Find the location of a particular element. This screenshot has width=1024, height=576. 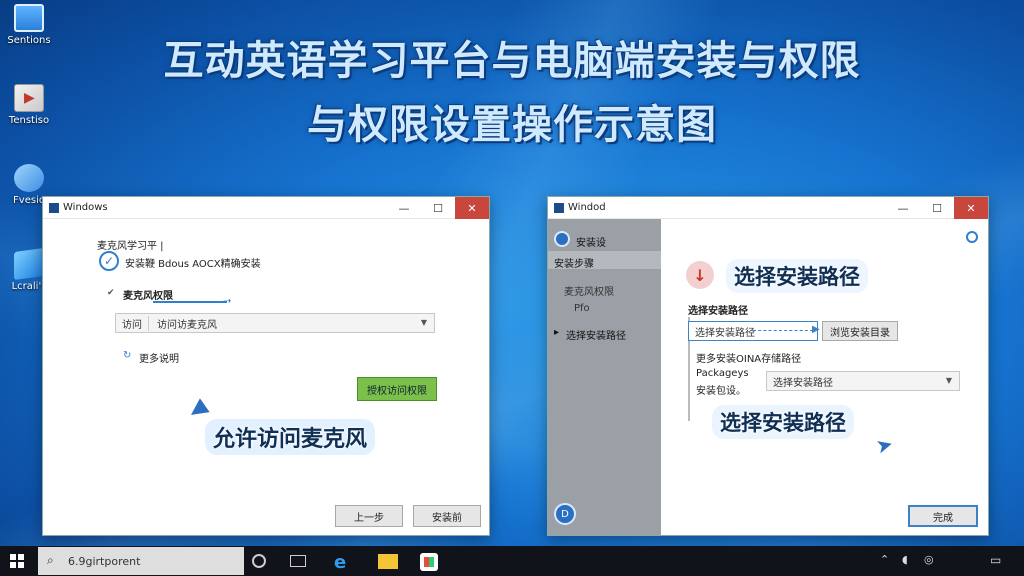

info-text: 更多说明 is located at coordinates (159, 359).